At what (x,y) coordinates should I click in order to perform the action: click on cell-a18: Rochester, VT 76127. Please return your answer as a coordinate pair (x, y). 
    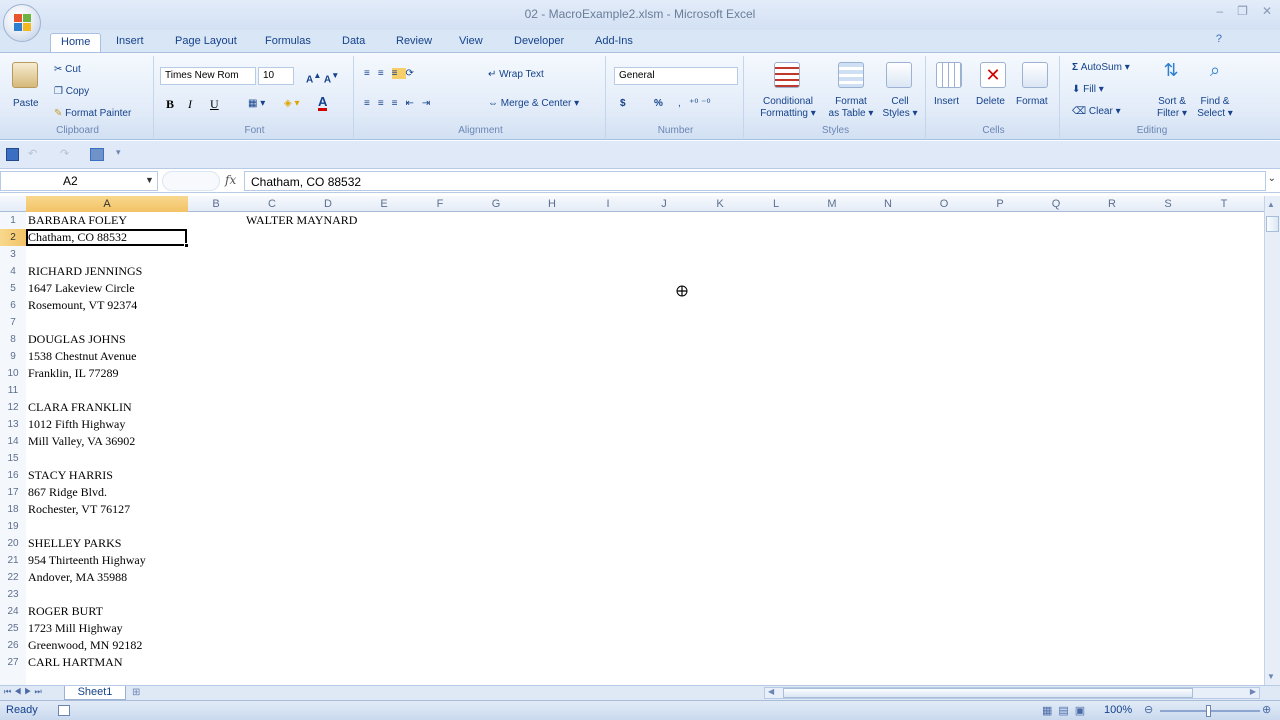
    Looking at the image, I should click on (79, 509).